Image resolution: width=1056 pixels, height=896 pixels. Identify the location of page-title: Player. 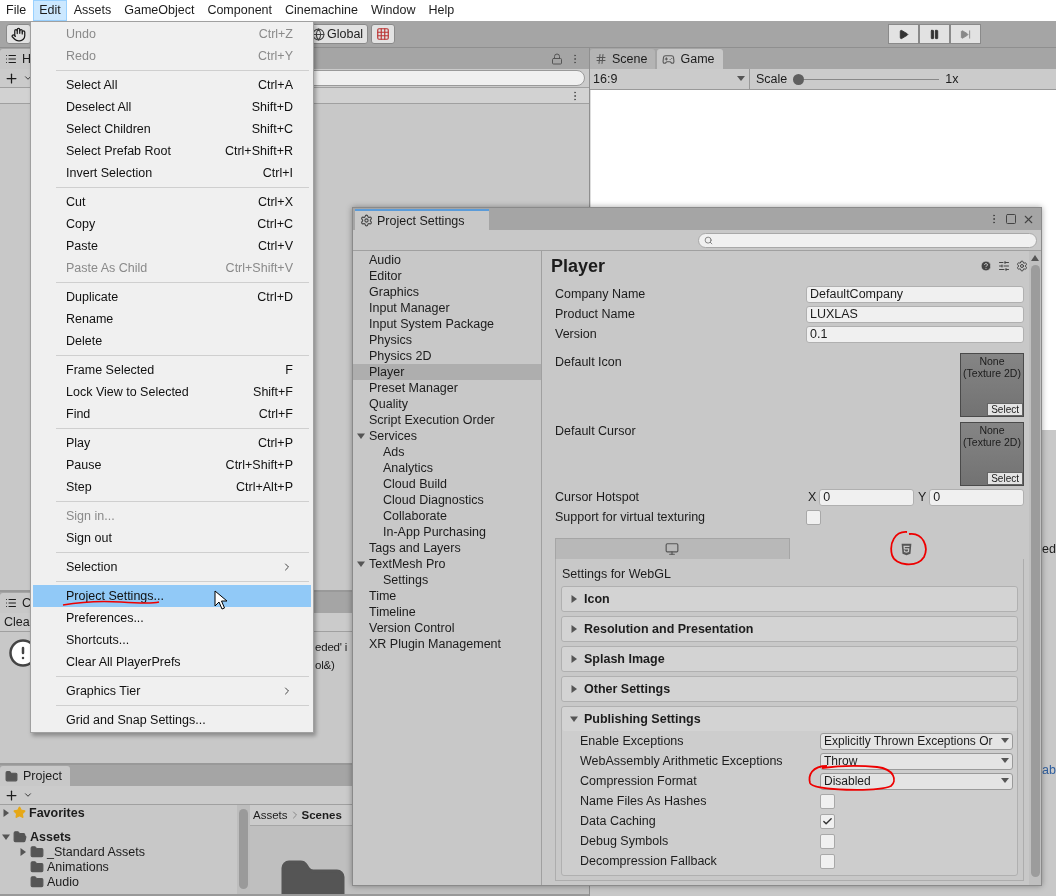
(578, 266).